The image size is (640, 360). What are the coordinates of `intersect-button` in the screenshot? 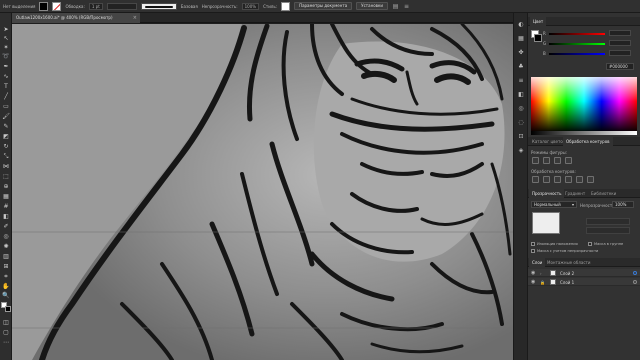 It's located at (557, 160).